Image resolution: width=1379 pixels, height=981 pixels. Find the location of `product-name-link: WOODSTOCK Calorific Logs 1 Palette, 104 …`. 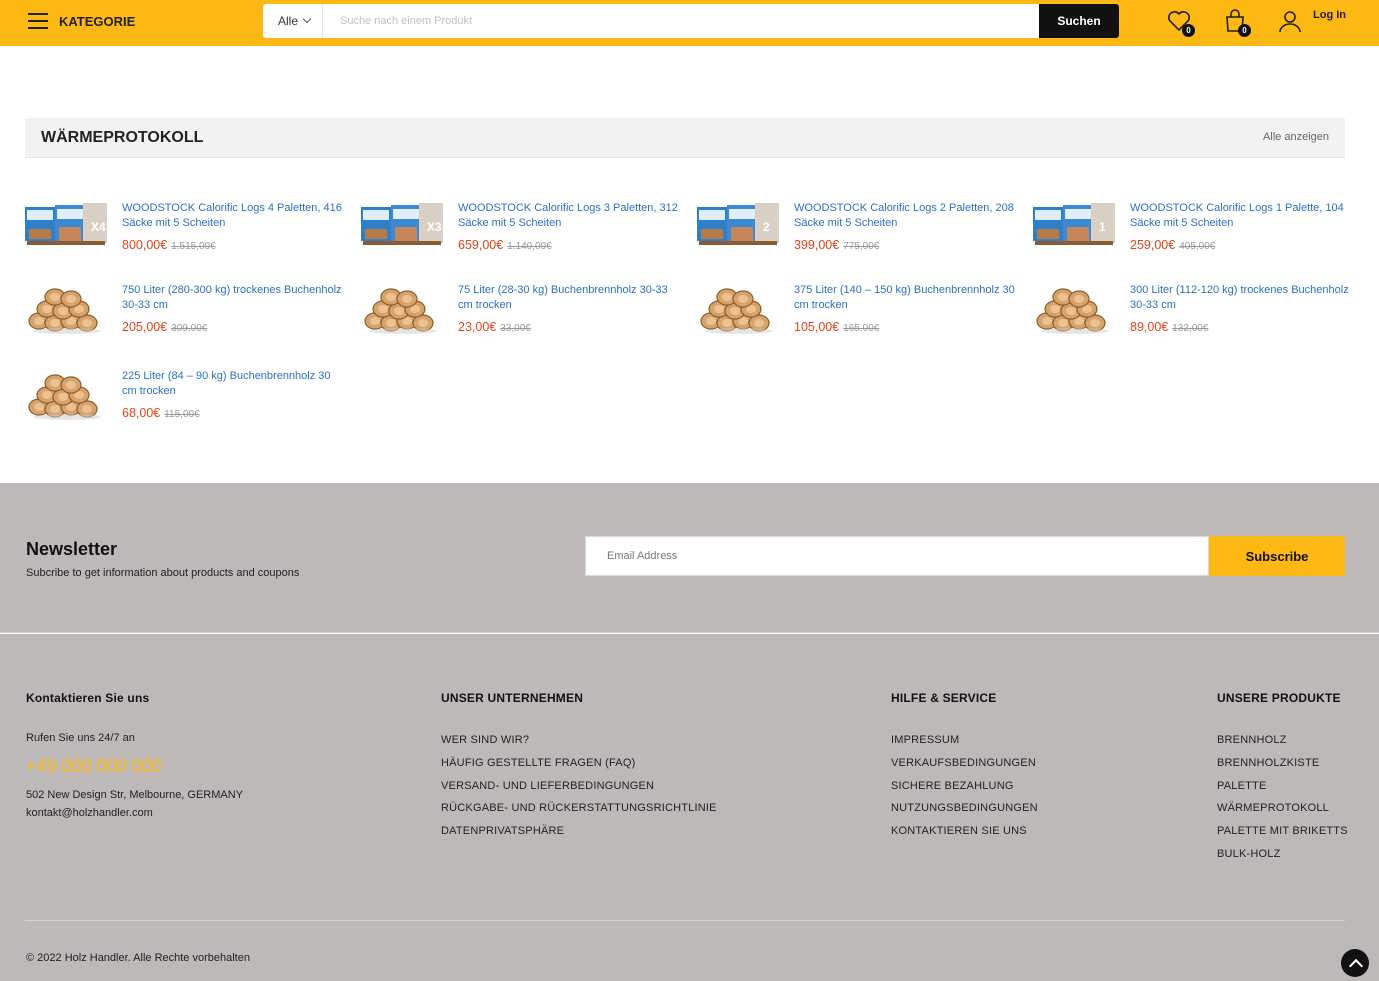

product-name-link: WOODSTOCK Calorific Logs 1 Palette, 104 … is located at coordinates (1241, 216).